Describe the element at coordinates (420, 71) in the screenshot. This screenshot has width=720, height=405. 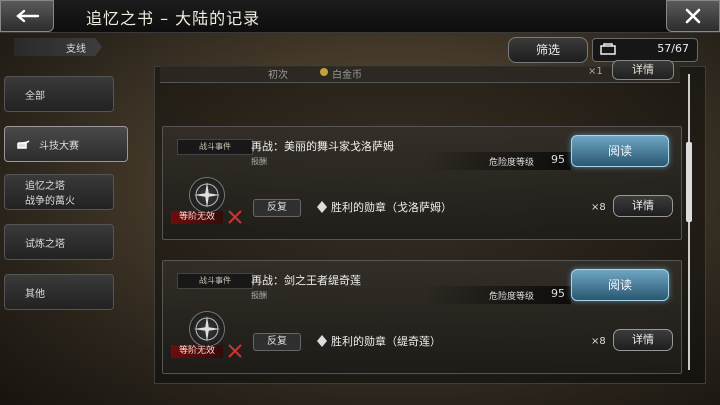
I see `list-item-partial: 初次 白金币 ×1 详情` at that location.